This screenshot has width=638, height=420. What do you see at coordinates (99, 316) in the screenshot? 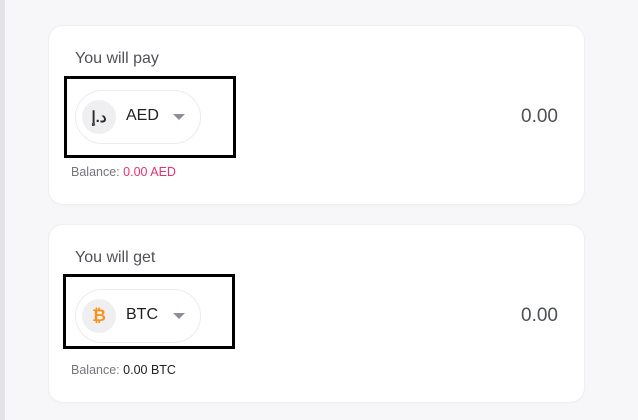
I see `bitcoin-icon: ₿` at bounding box center [99, 316].